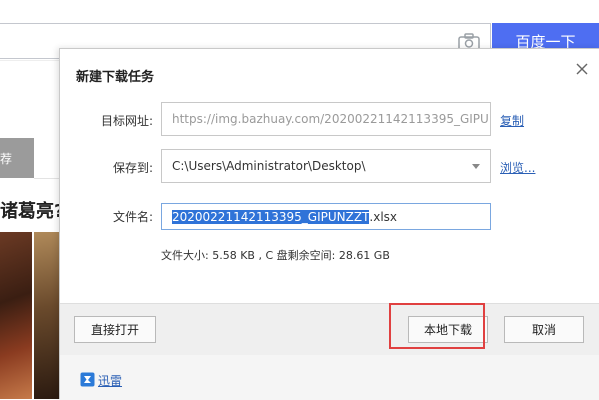 The height and width of the screenshot is (400, 599). What do you see at coordinates (271, 216) in the screenshot?
I see `filename-selected-text: 20200221142113395_GIPUNZZT` at bounding box center [271, 216].